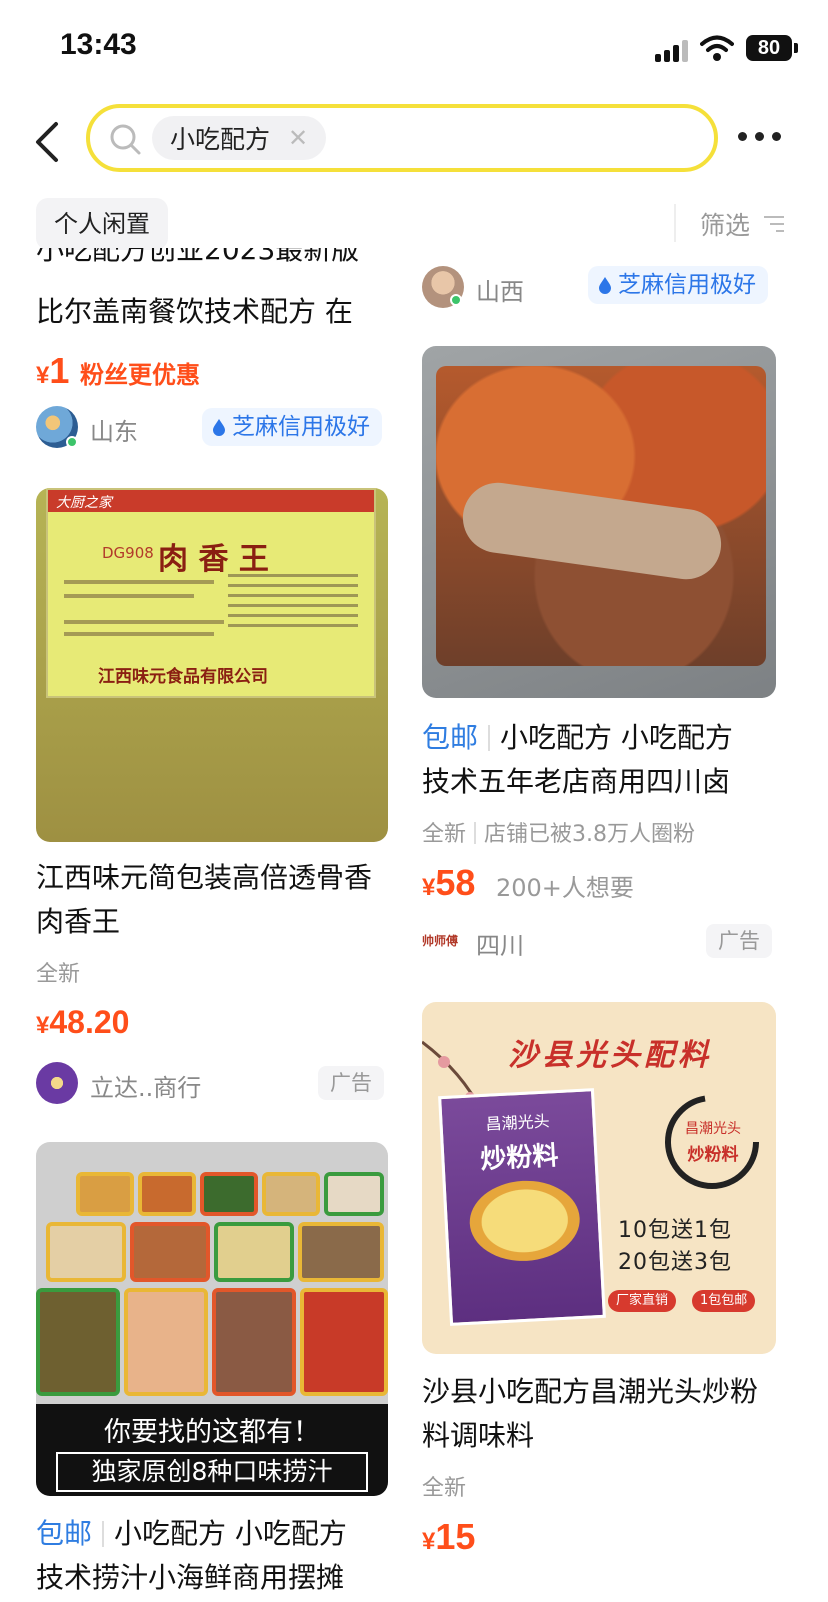 The height and width of the screenshot is (1602, 828). I want to click on more-options-icon, so click(760, 136).